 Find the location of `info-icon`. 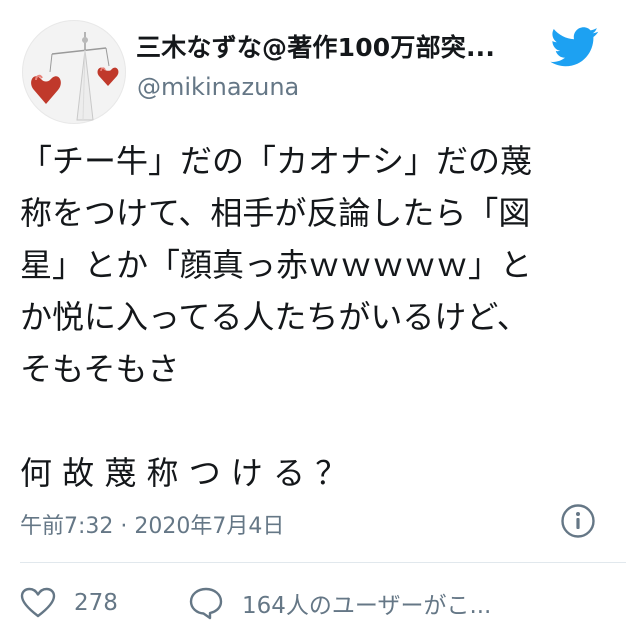

info-icon is located at coordinates (578, 521).